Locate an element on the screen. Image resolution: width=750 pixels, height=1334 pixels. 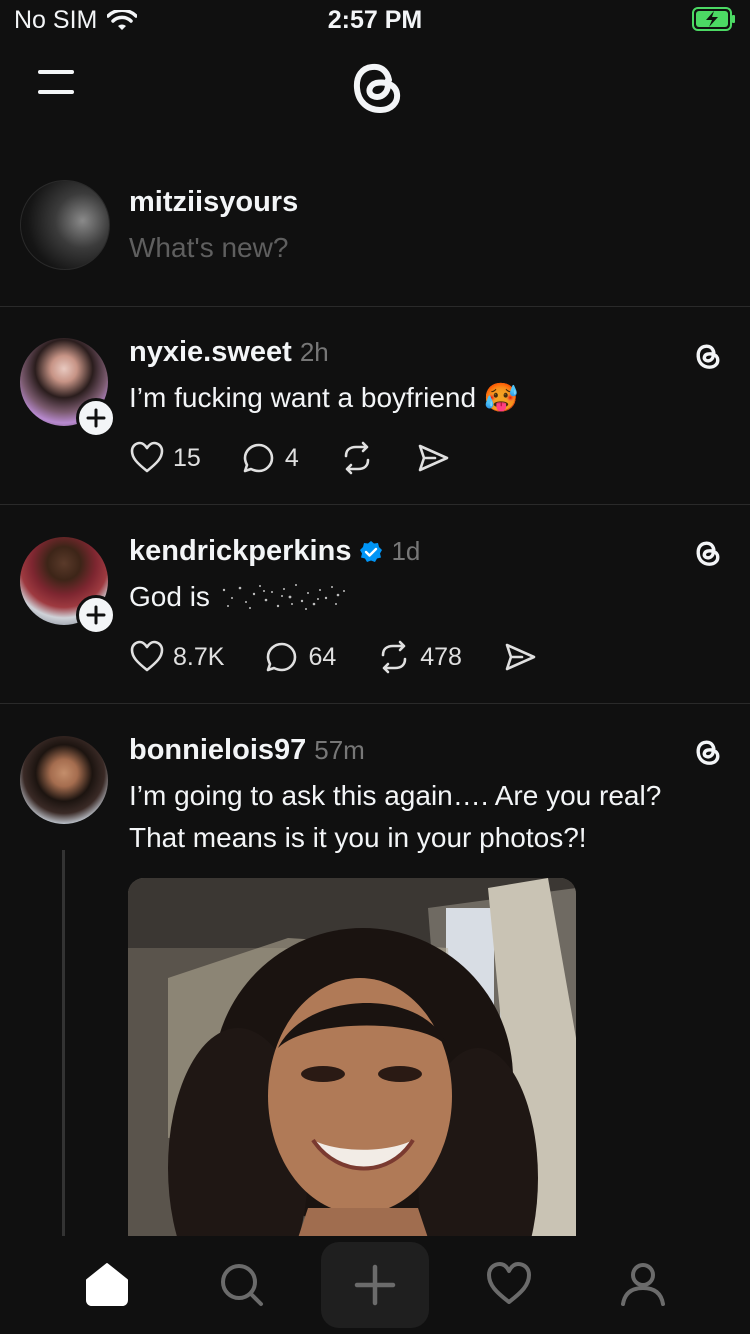
reply-button: 64 is located at coordinates (300, 657).